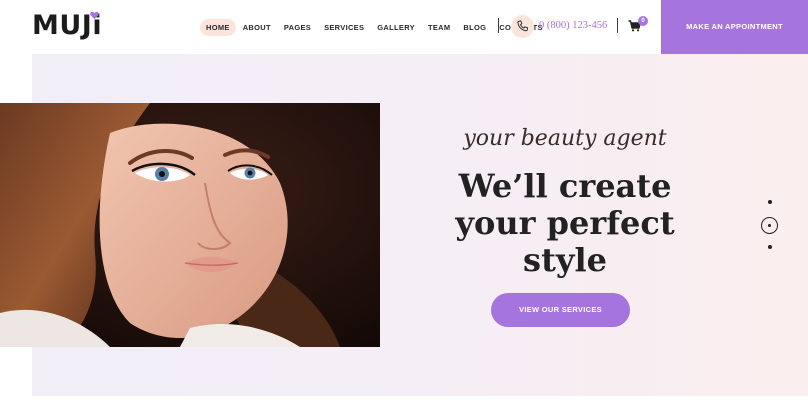  Describe the element at coordinates (565, 138) in the screenshot. I see `hero-tagline: your beauty agent` at that location.